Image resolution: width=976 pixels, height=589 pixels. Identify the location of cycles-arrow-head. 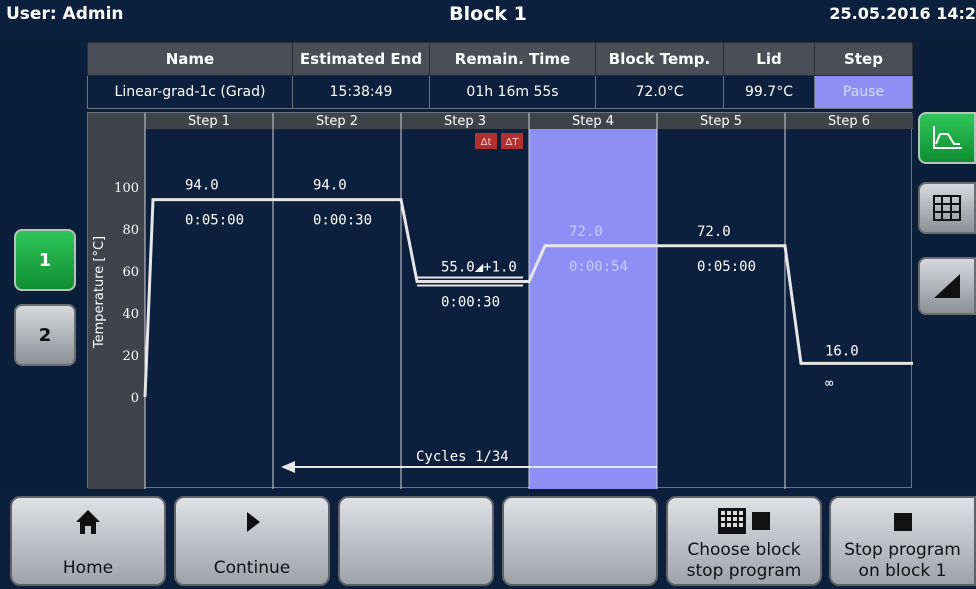
(288, 467).